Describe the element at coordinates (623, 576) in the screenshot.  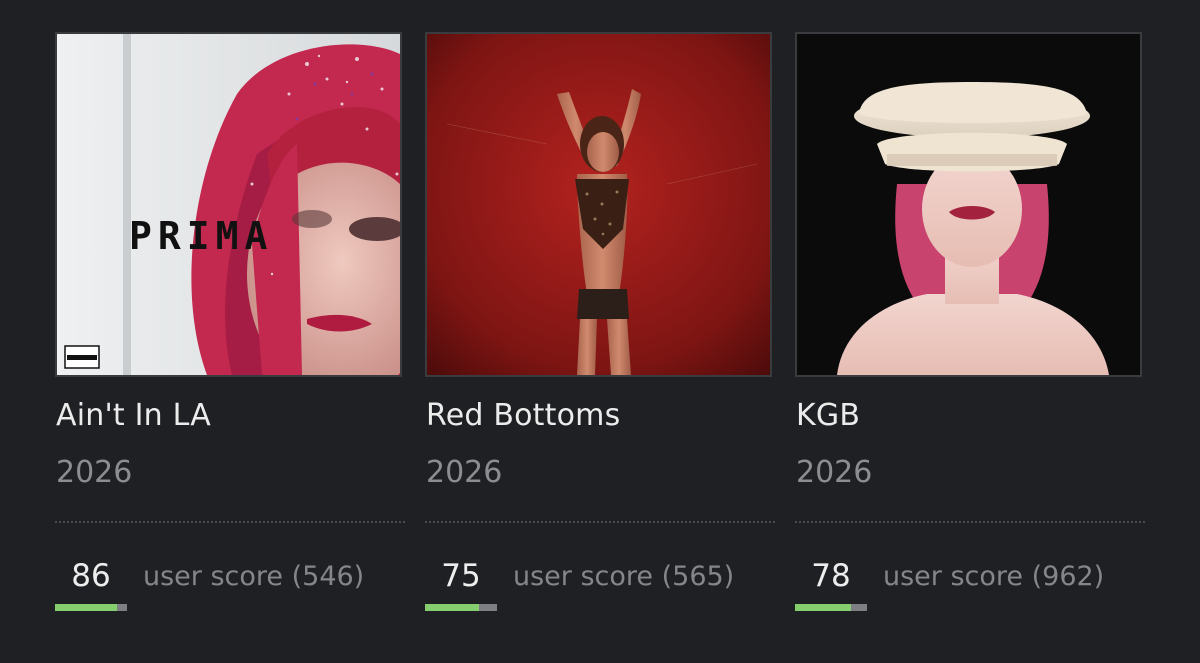
I see `user-score-label: user score (565)` at that location.